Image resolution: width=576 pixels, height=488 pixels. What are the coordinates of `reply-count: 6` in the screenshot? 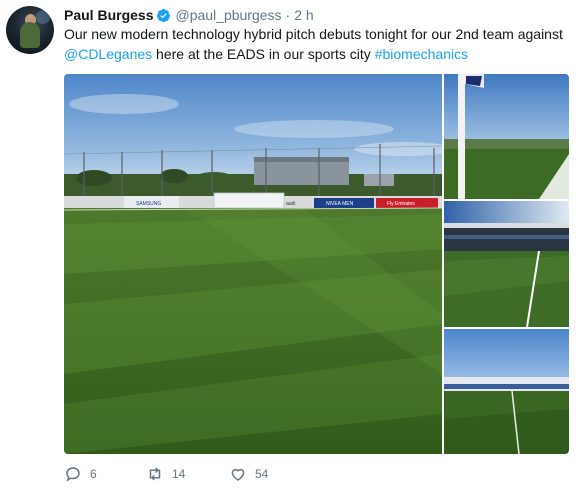 It's located at (93, 474).